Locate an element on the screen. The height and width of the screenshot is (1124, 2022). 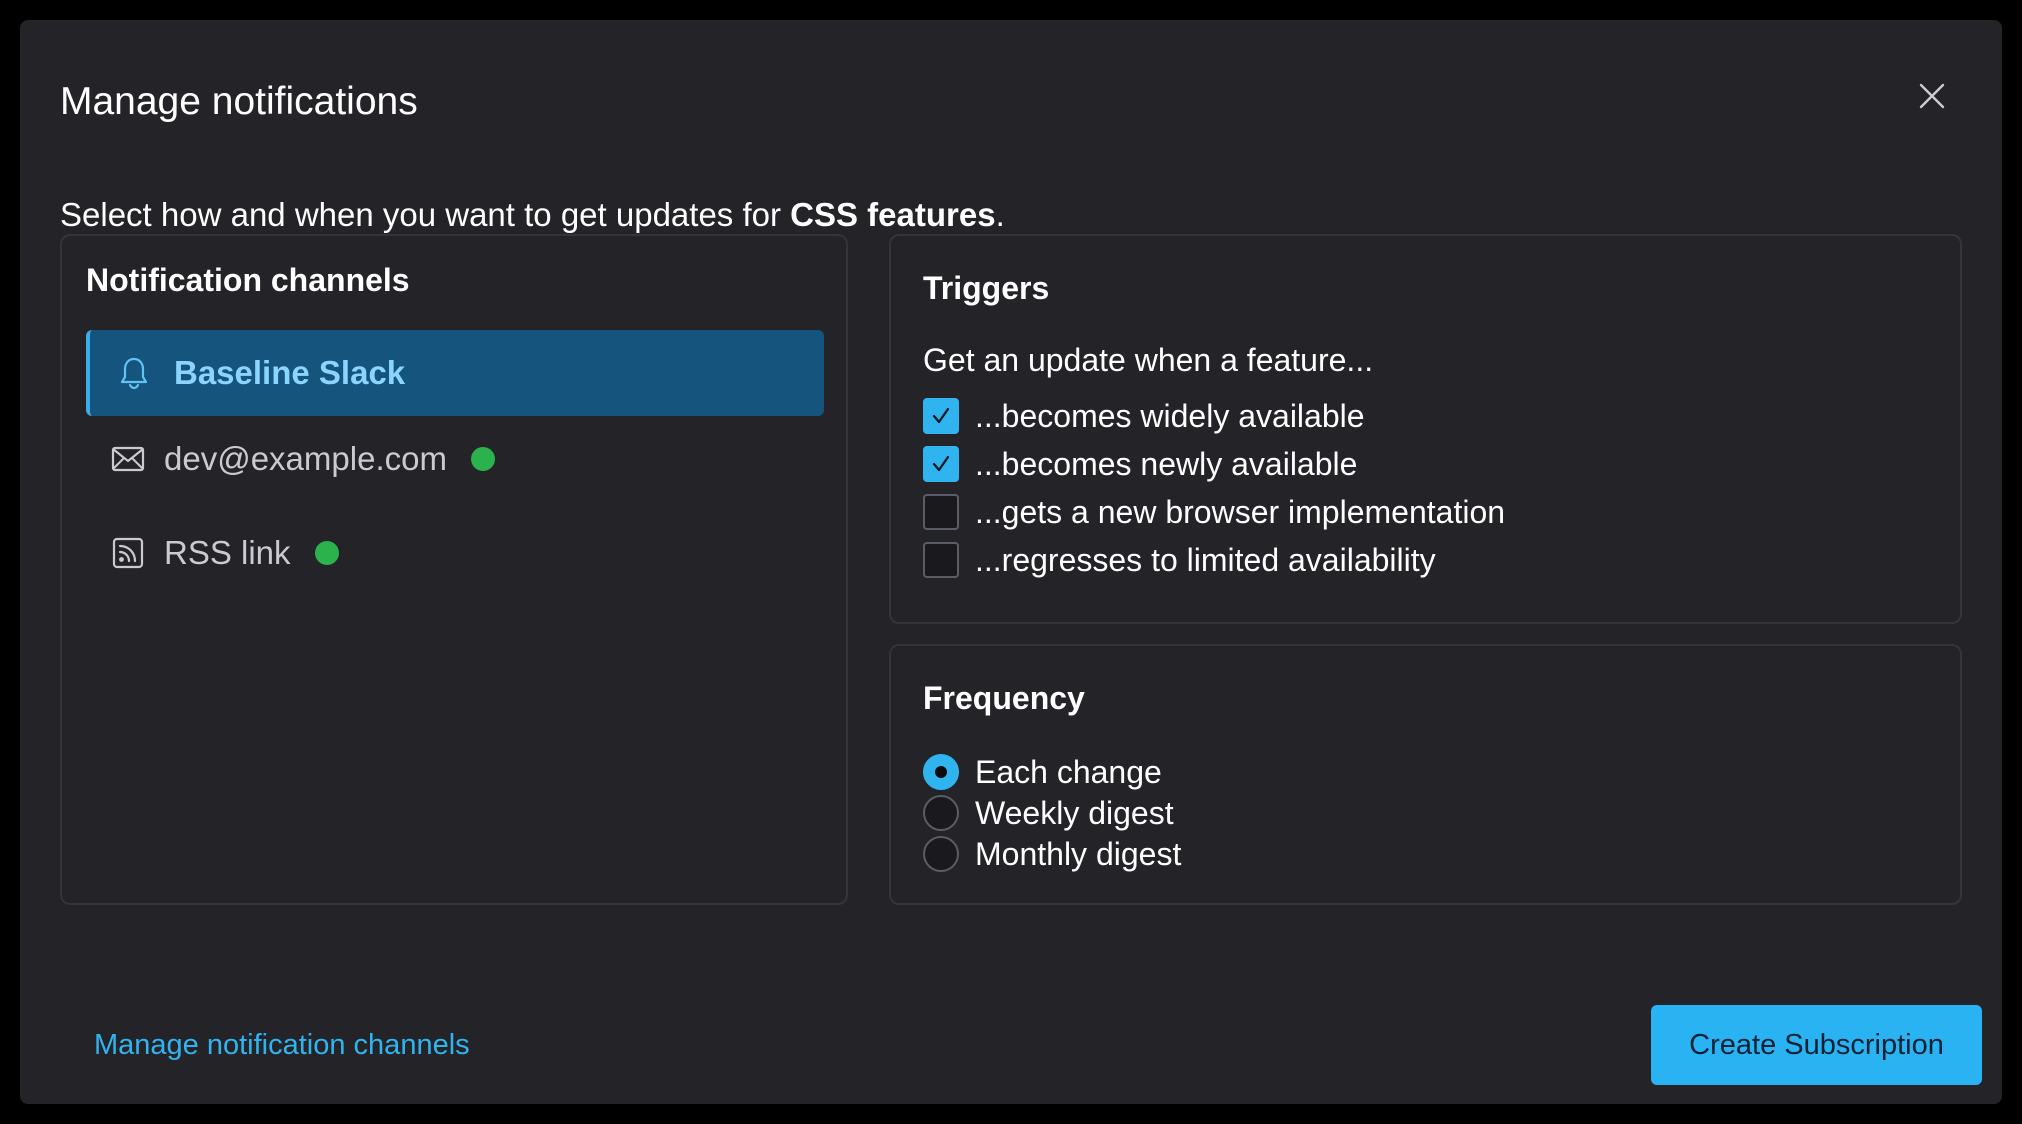
close-icon is located at coordinates (1932, 96).